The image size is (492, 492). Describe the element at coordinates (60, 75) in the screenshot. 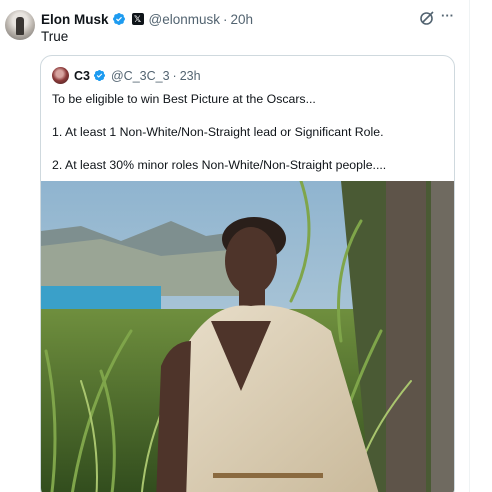

I see `quoted-avatar` at that location.